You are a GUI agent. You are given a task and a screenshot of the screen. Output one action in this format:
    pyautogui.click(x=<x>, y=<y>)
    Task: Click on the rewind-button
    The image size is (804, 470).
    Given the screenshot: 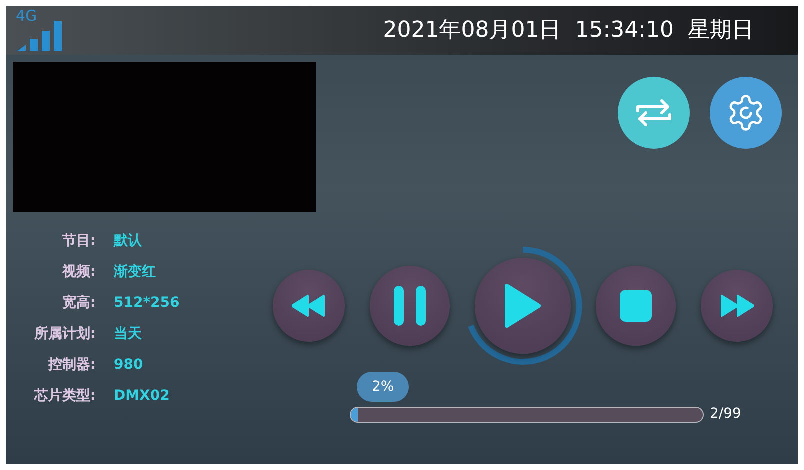 What is the action you would take?
    pyautogui.click(x=309, y=306)
    